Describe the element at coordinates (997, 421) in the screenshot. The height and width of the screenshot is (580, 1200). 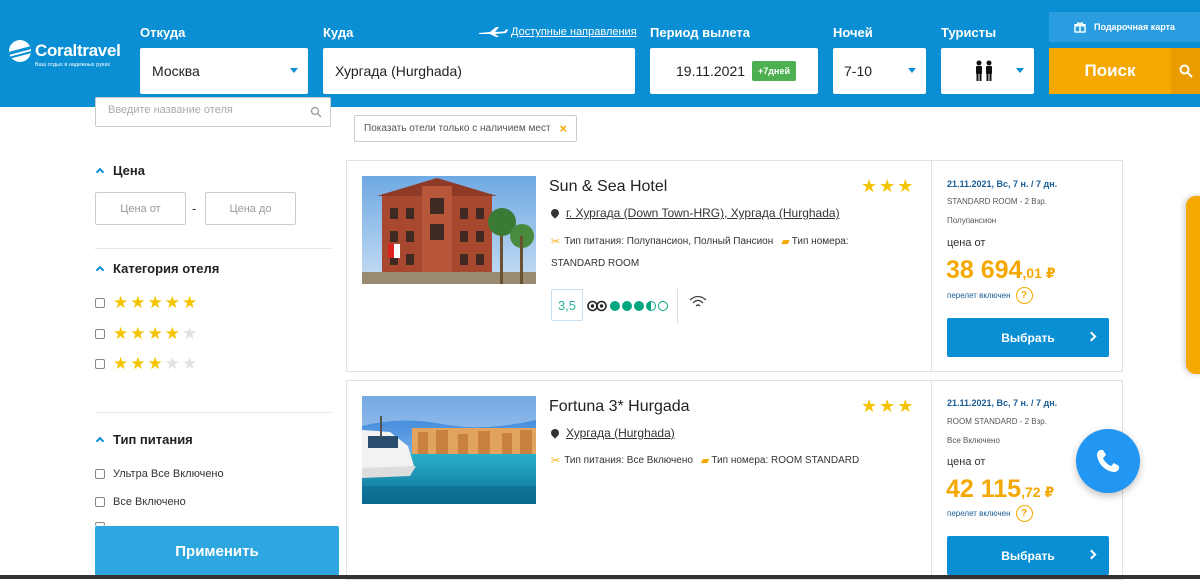
I see `offer-room: ROOM STANDARD - 2 Взр.` at that location.